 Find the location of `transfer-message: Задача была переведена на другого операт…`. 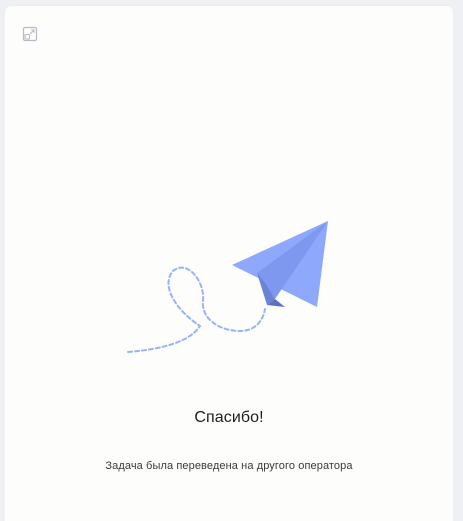

transfer-message: Задача была переведена на другого операт… is located at coordinates (229, 466).